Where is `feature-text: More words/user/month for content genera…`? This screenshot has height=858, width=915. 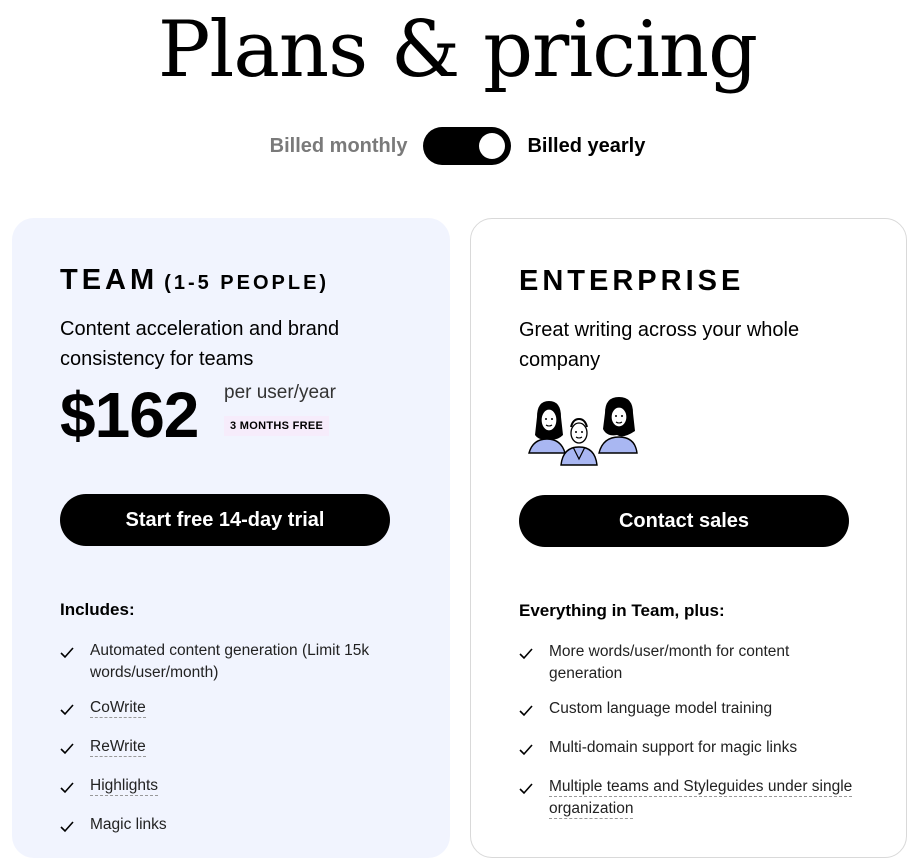
feature-text: More words/user/month for content genera… is located at coordinates (704, 663).